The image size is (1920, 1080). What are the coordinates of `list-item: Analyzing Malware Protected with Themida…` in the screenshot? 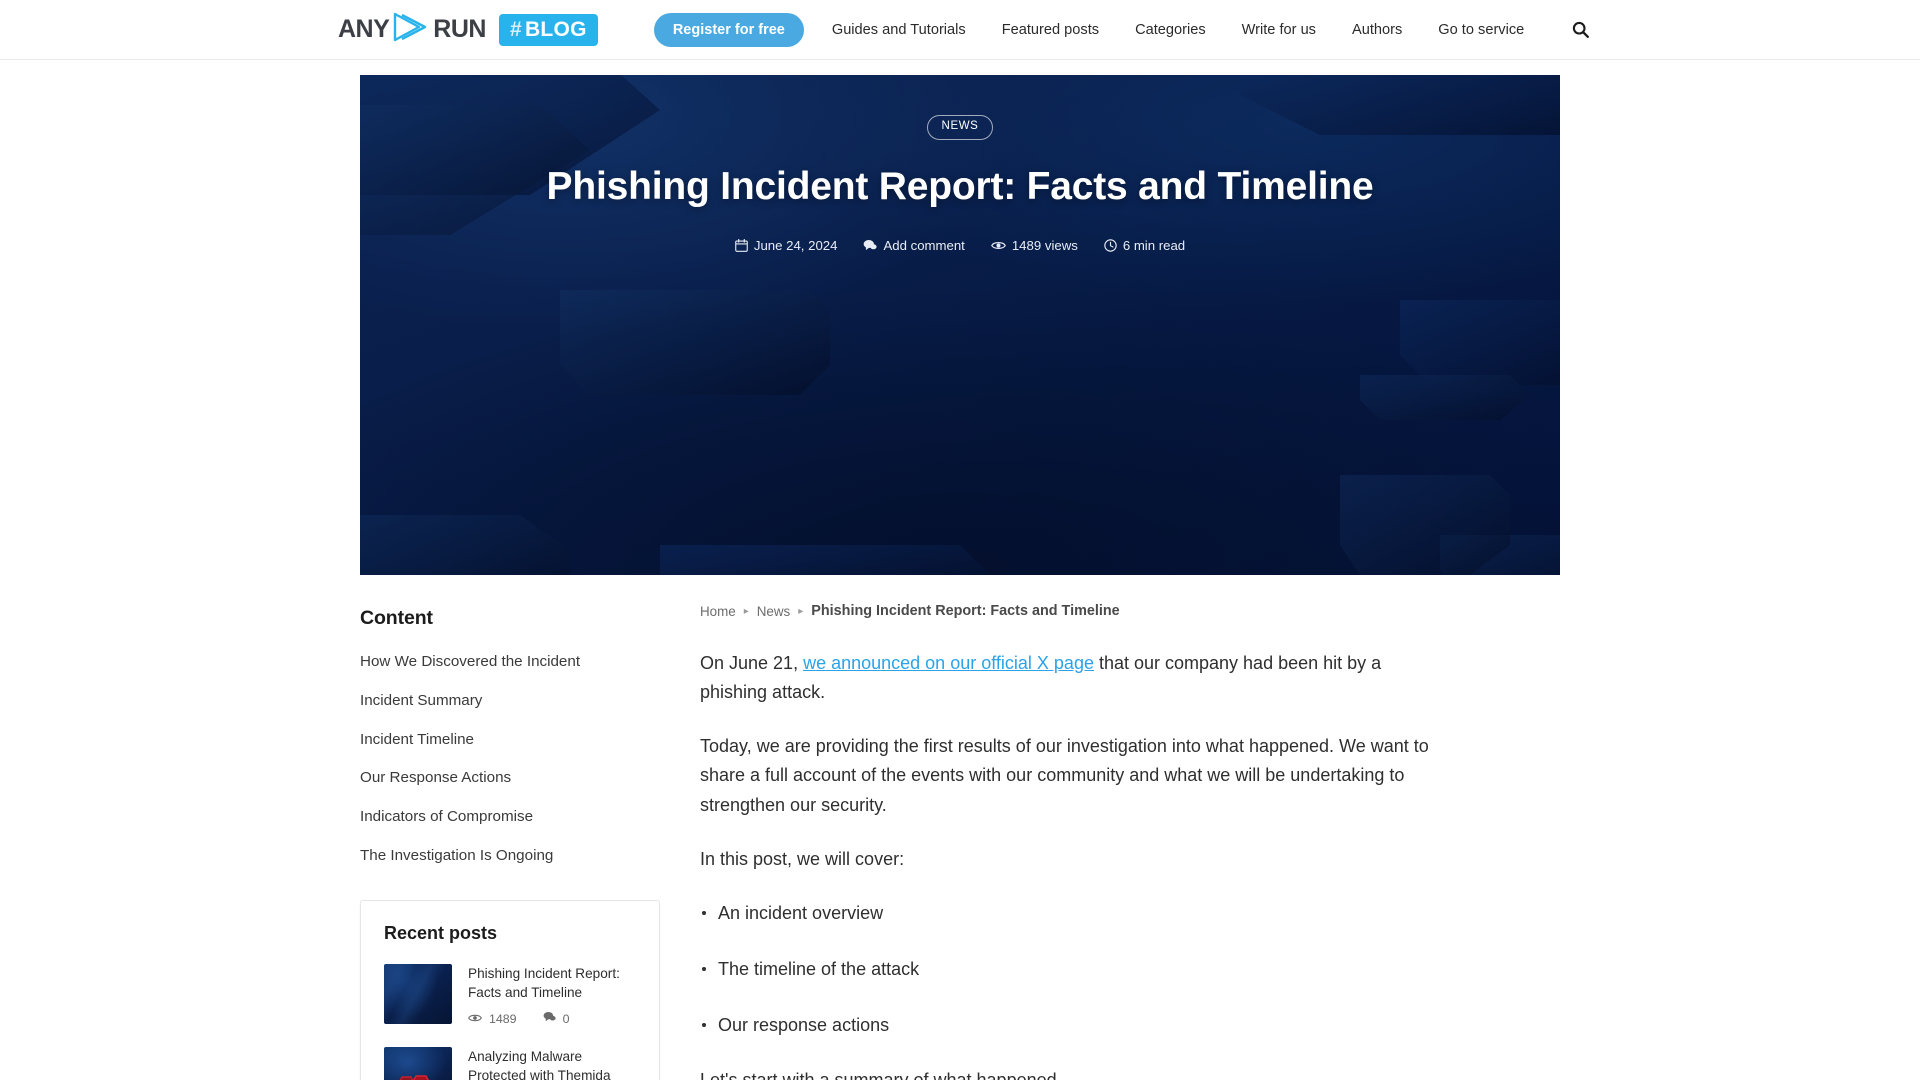 It's located at (510, 1063).